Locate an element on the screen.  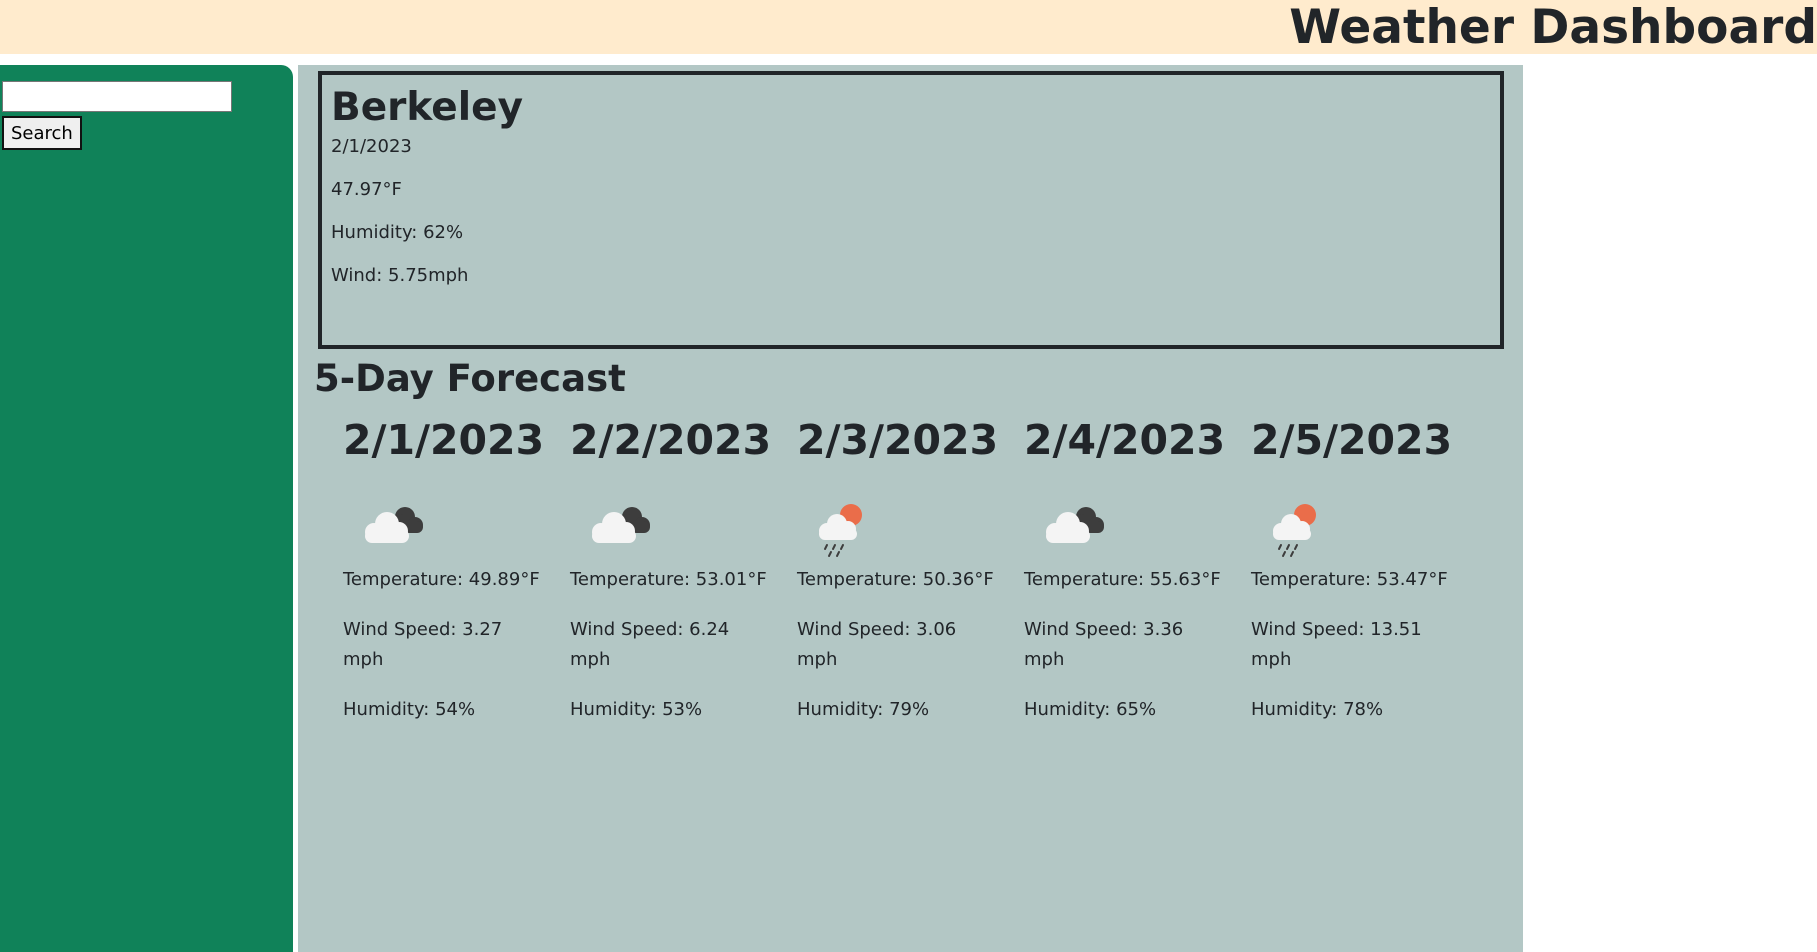
city-name: Berkeley is located at coordinates (427, 107).